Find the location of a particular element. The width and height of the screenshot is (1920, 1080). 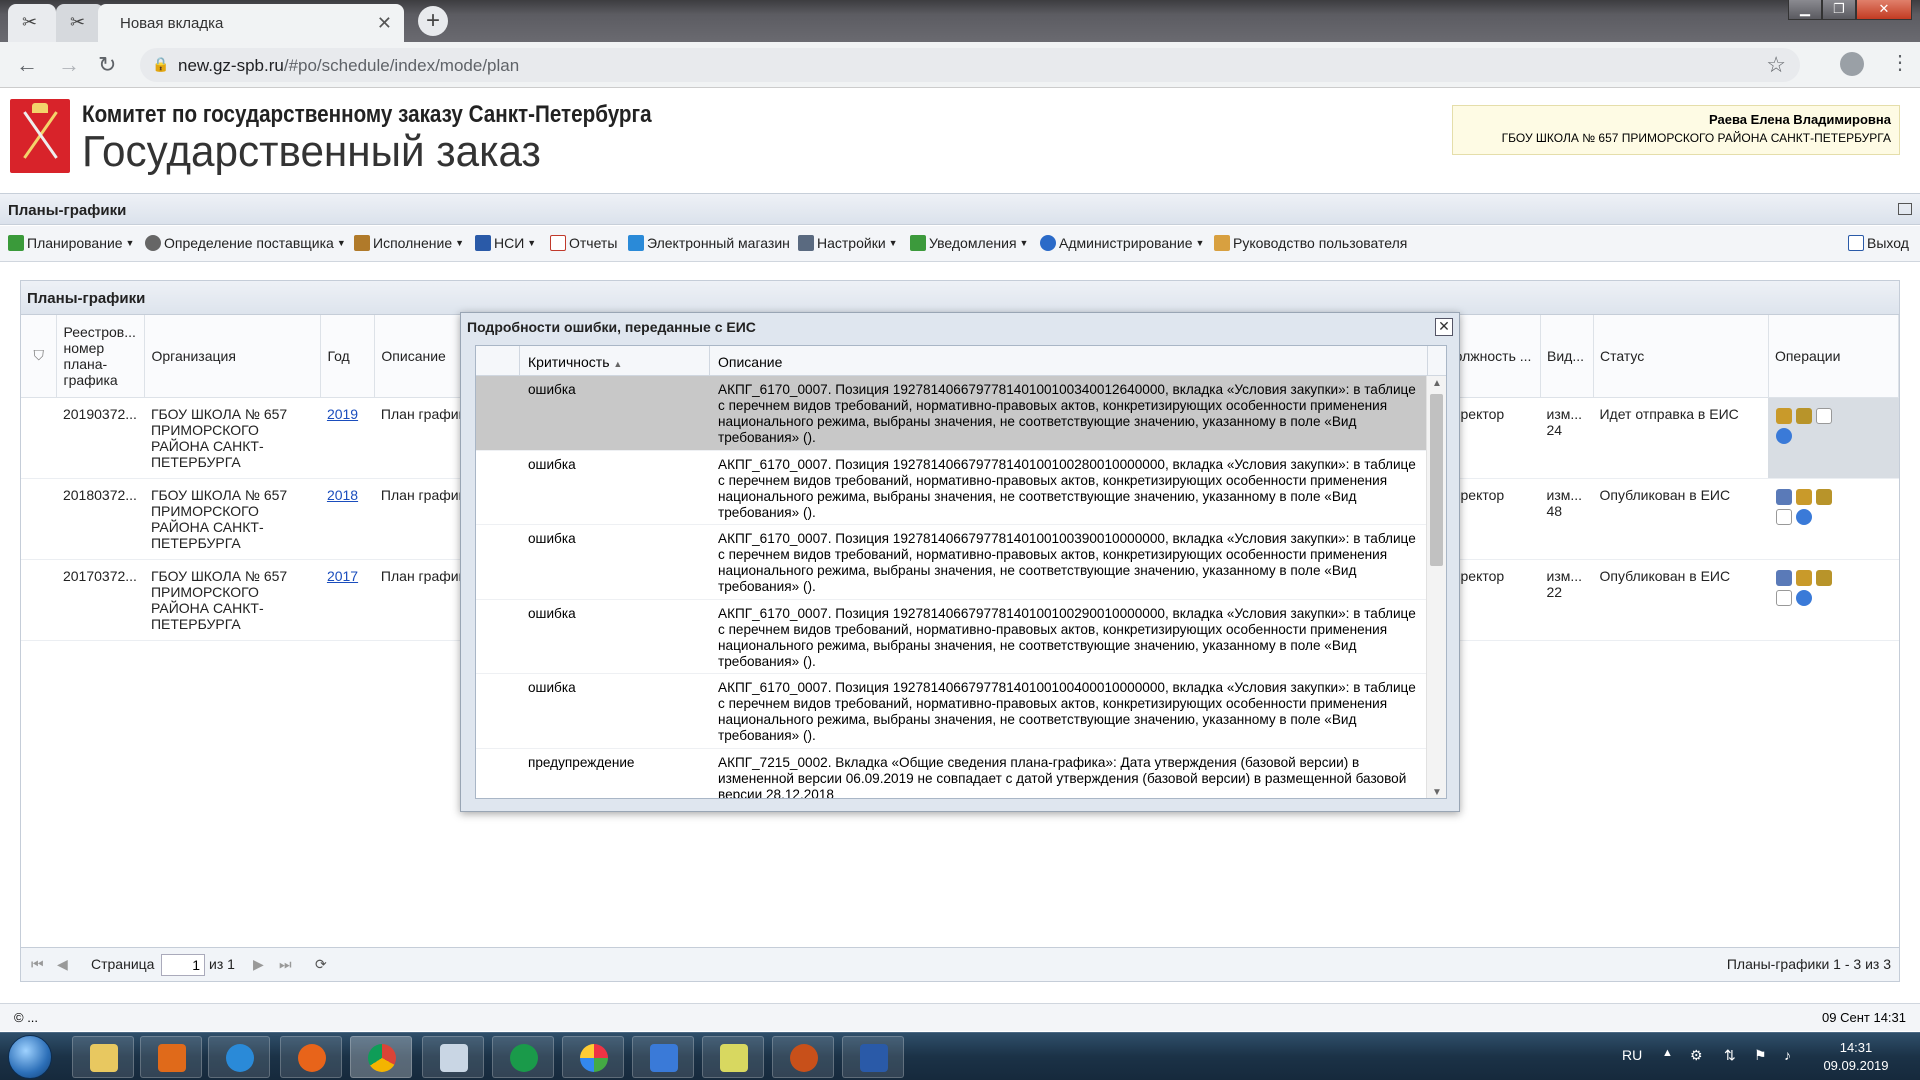

clock-time: 14:31 is located at coordinates (1856, 1047).